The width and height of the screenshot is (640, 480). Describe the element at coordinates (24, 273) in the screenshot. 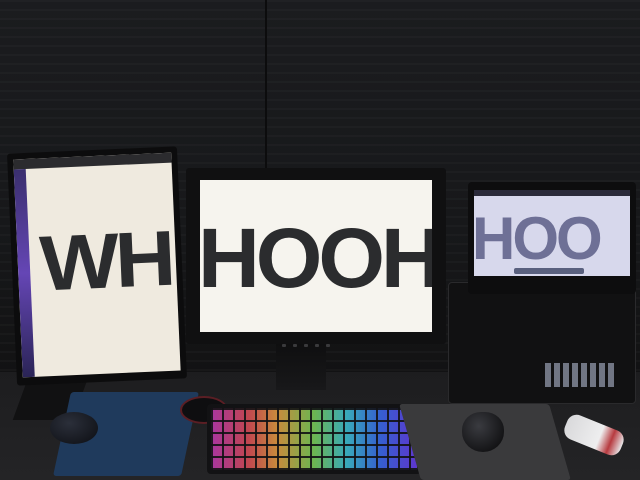

I see `design-app-sidebar` at that location.